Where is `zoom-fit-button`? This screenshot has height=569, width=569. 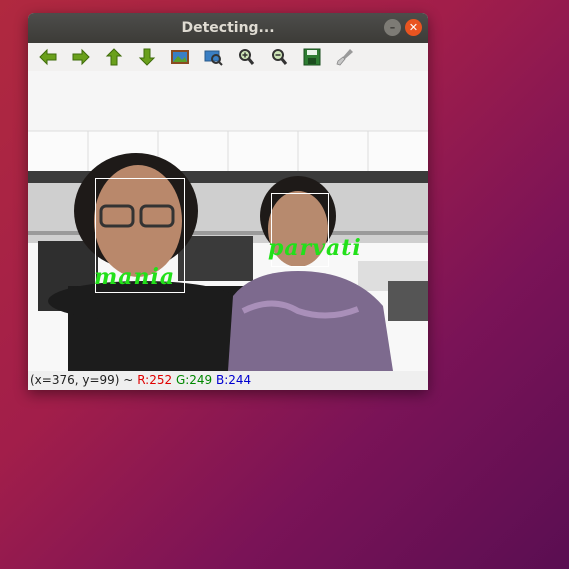
zoom-fit-button is located at coordinates (213, 57).